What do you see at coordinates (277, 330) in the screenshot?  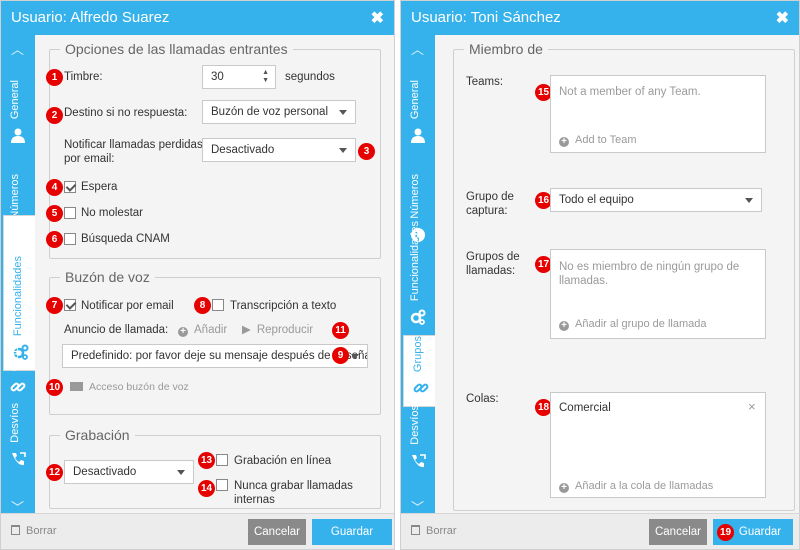 I see `play-announcement-button: ▶ Reproducir` at bounding box center [277, 330].